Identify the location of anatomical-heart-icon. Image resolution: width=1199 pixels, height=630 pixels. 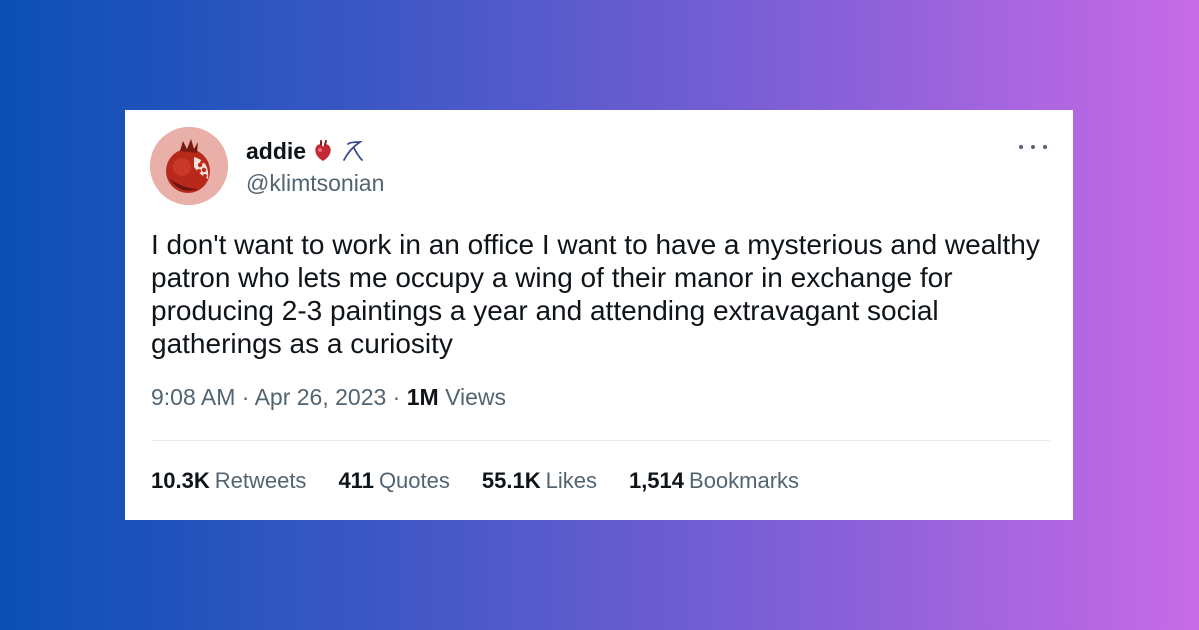
(323, 150).